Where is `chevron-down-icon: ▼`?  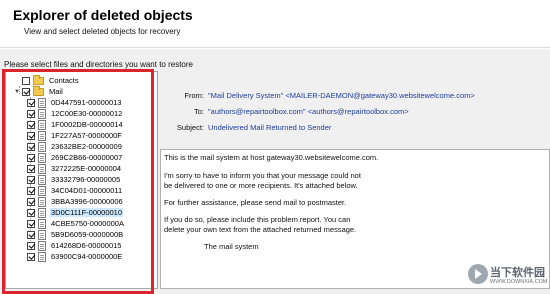 chevron-down-icon: ▼ is located at coordinates (17, 92).